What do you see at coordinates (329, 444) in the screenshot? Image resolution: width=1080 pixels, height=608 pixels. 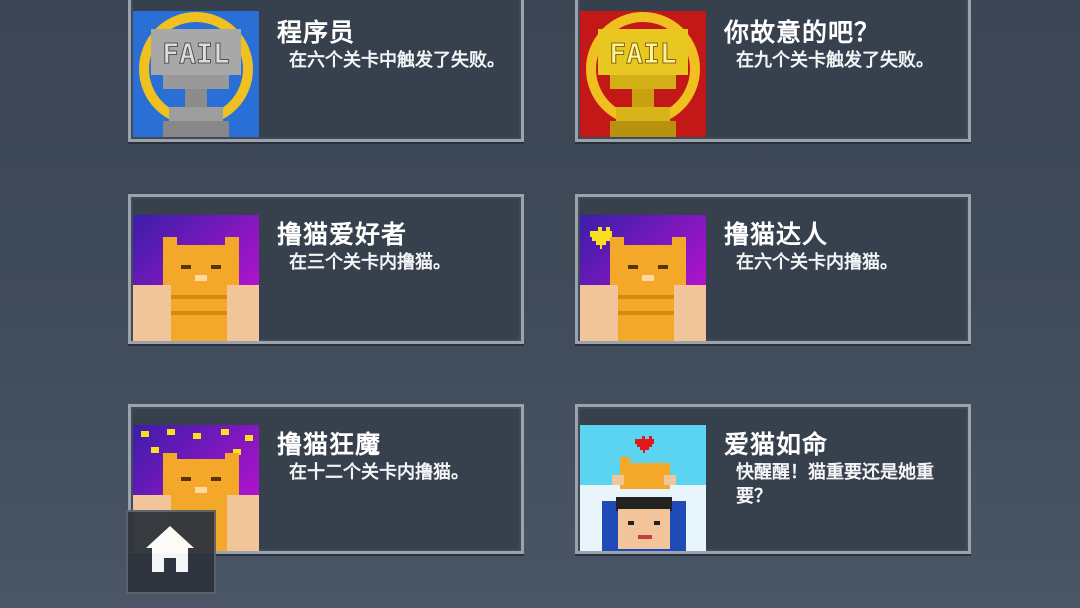 I see `achievement-title: 撸猫狂魔` at bounding box center [329, 444].